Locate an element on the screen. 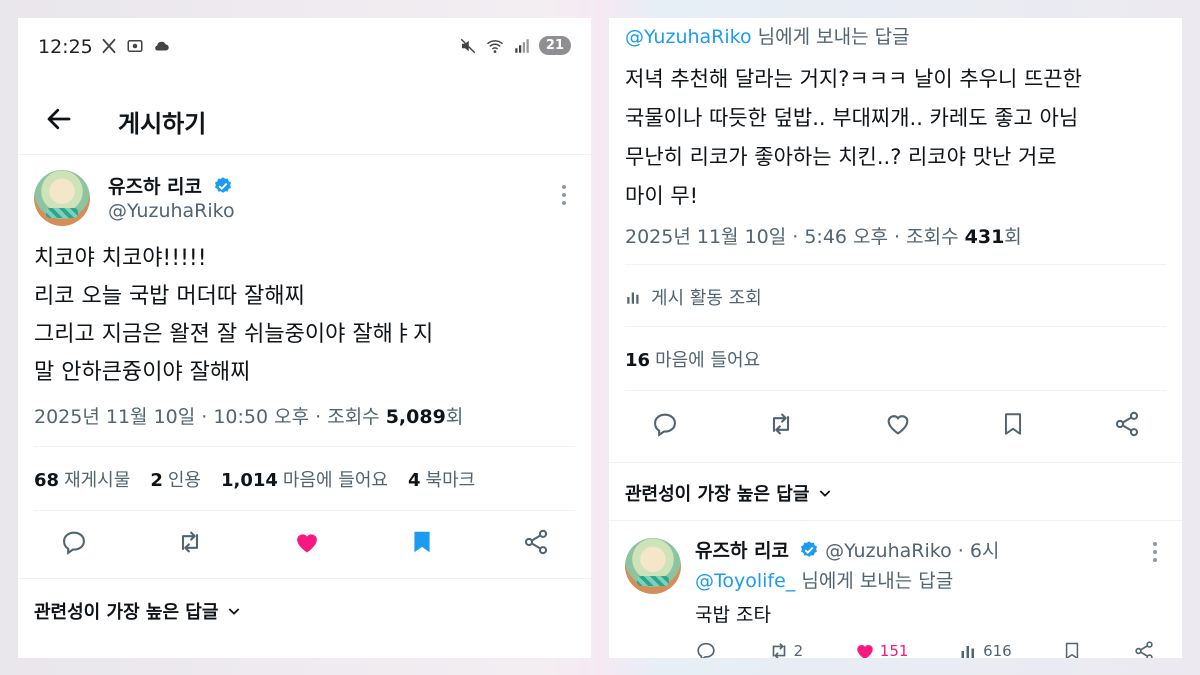  reply-context: @YuzuhaRiko 님에게 보내는 답글 is located at coordinates (767, 35).